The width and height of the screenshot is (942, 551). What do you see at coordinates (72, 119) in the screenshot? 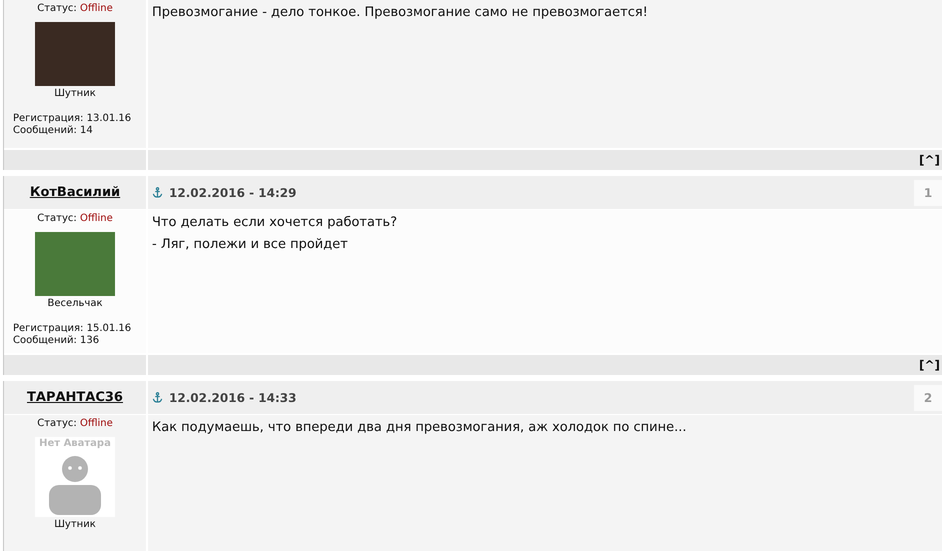
I see `registration-date: Регистрация: 13.01.16` at bounding box center [72, 119].